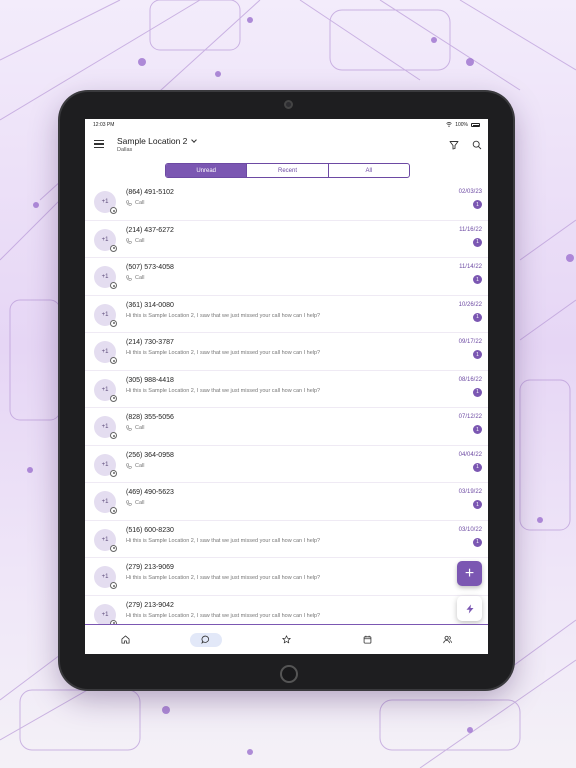 The width and height of the screenshot is (576, 768). I want to click on conversation-date: 03/19/22, so click(470, 492).